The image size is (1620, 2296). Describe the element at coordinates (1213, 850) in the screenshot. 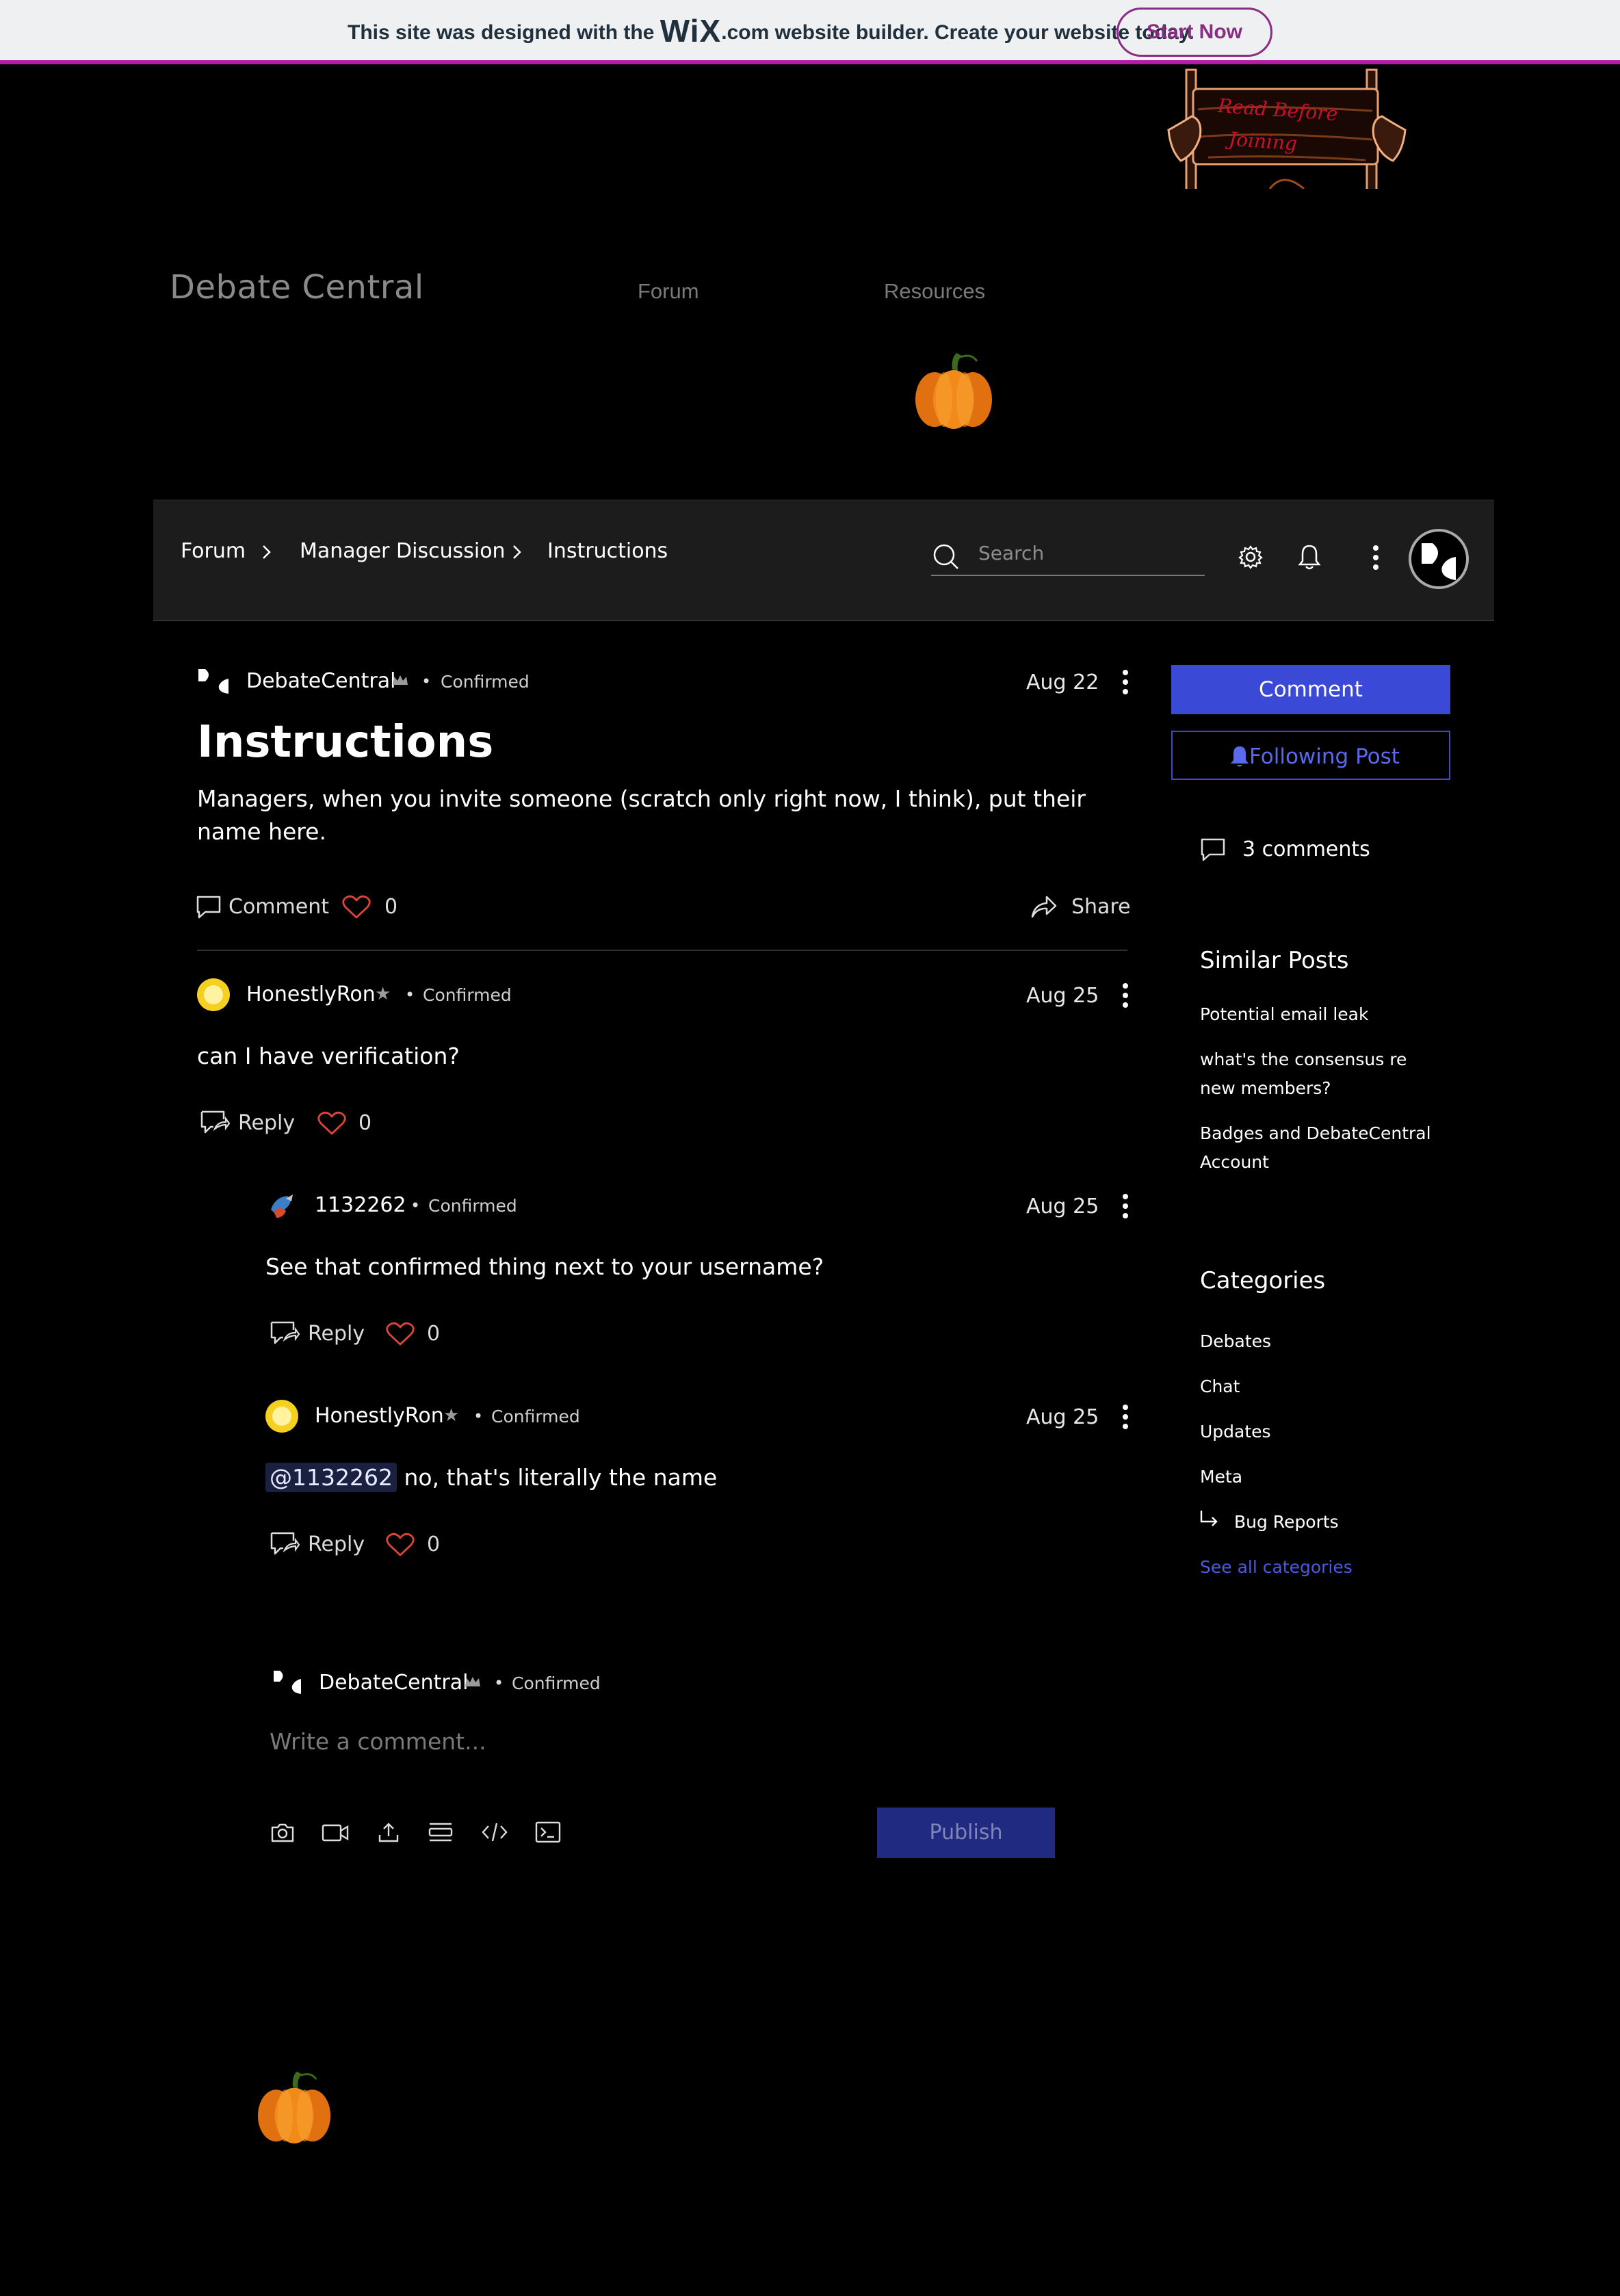

I see `comment-count-icon` at that location.